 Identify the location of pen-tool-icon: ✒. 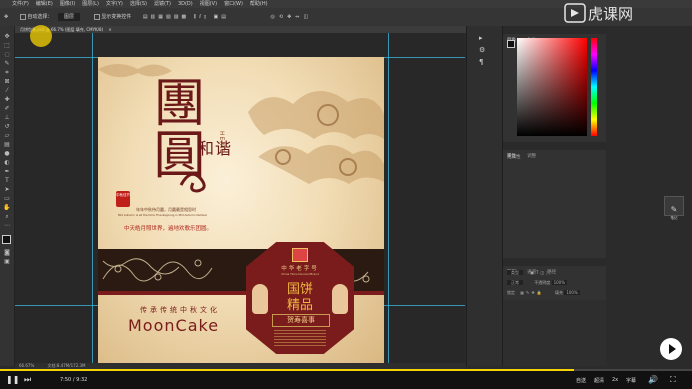
(7, 172).